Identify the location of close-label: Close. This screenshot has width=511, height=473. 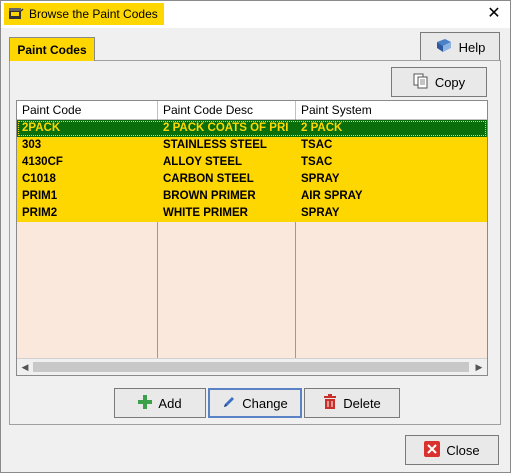
(463, 450).